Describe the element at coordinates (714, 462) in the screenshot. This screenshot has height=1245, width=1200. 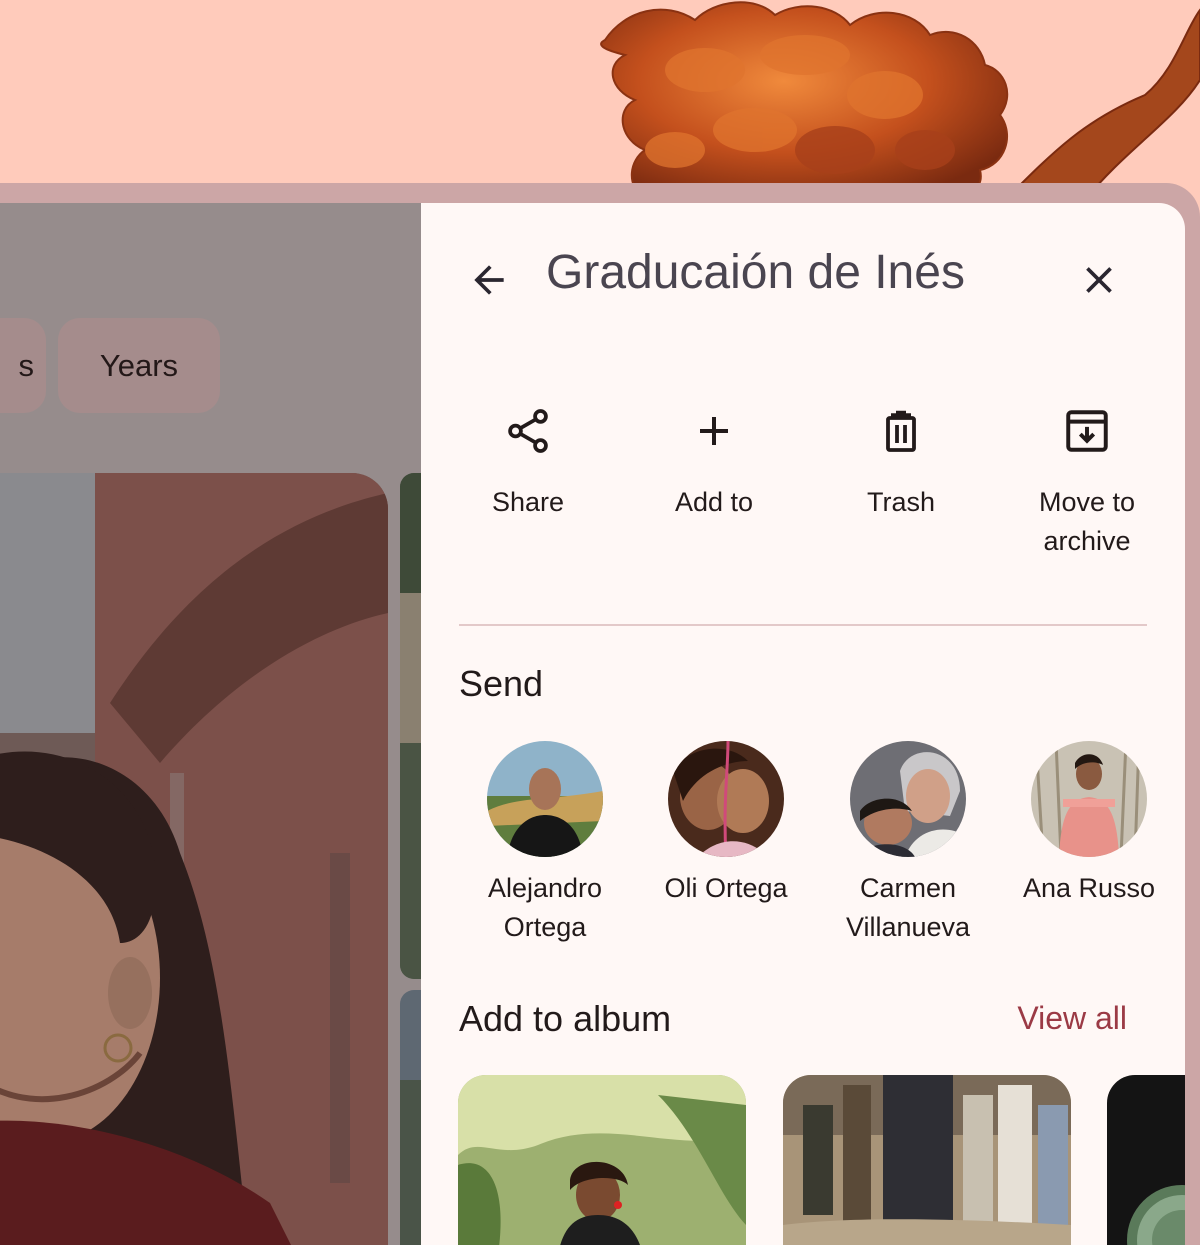
I see `add-to-action: Add to` at that location.